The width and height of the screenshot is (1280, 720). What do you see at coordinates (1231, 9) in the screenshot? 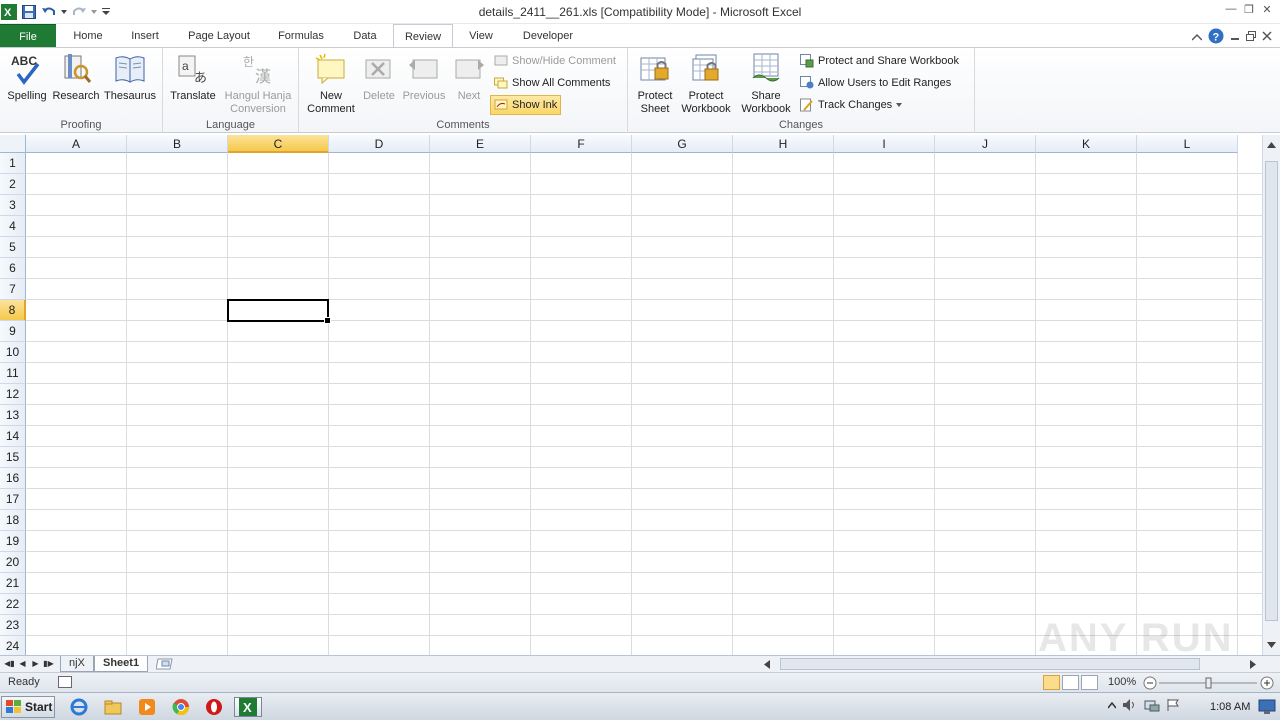
I see `minimize-button: —` at bounding box center [1231, 9].